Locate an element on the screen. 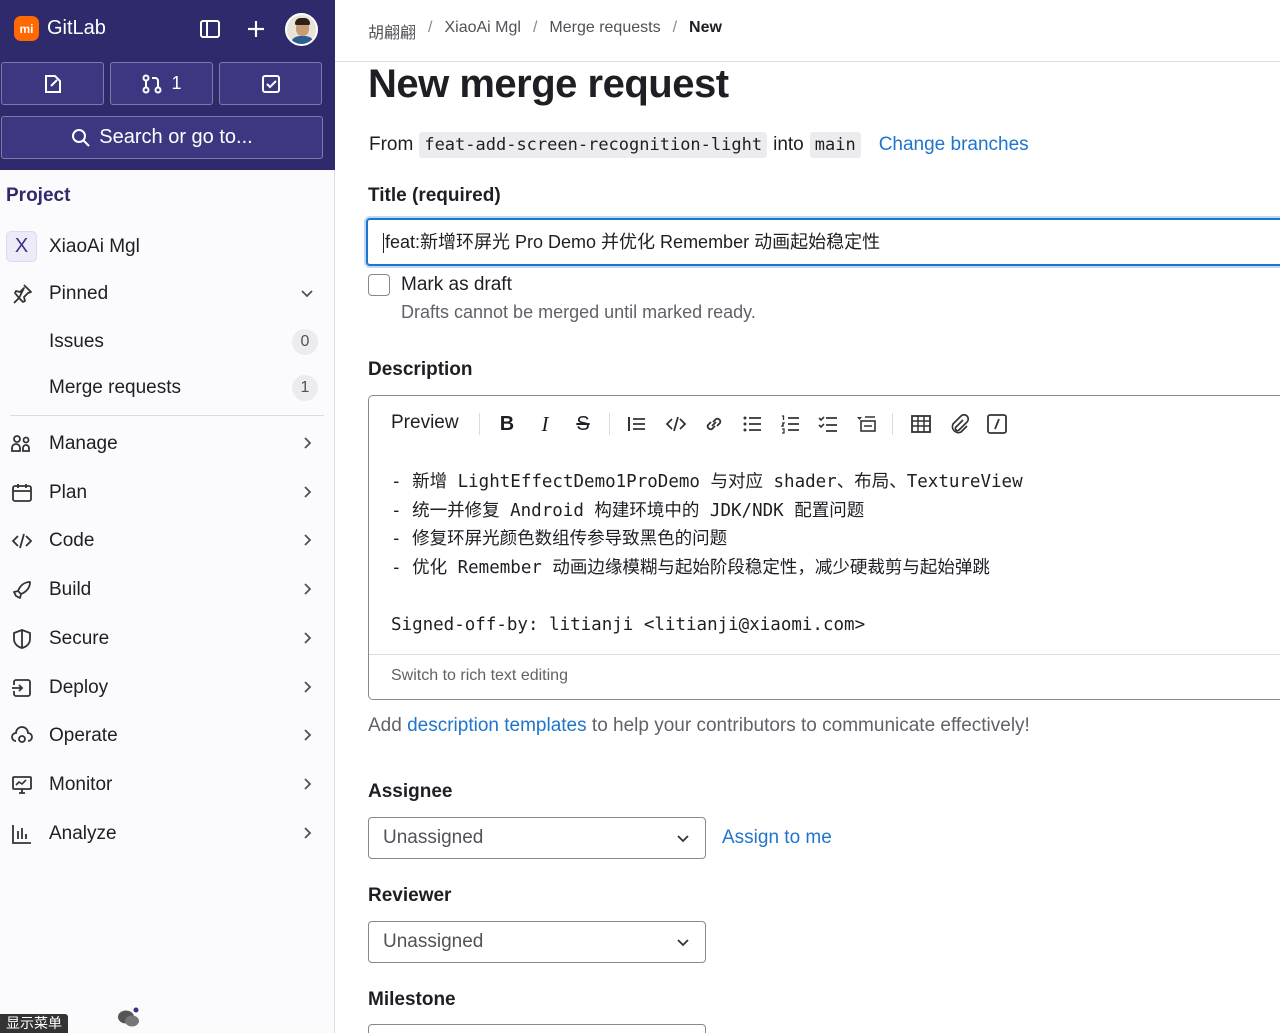 This screenshot has height=1033, width=1280. pinned-item-merge-requests: Merge requests 1 is located at coordinates (167, 388).